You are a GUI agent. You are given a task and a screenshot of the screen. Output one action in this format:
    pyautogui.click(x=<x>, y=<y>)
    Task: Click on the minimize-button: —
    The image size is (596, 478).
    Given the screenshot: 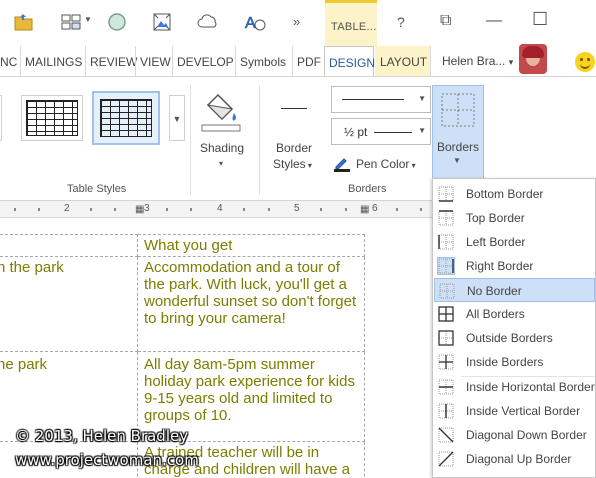 What is the action you would take?
    pyautogui.click(x=494, y=21)
    